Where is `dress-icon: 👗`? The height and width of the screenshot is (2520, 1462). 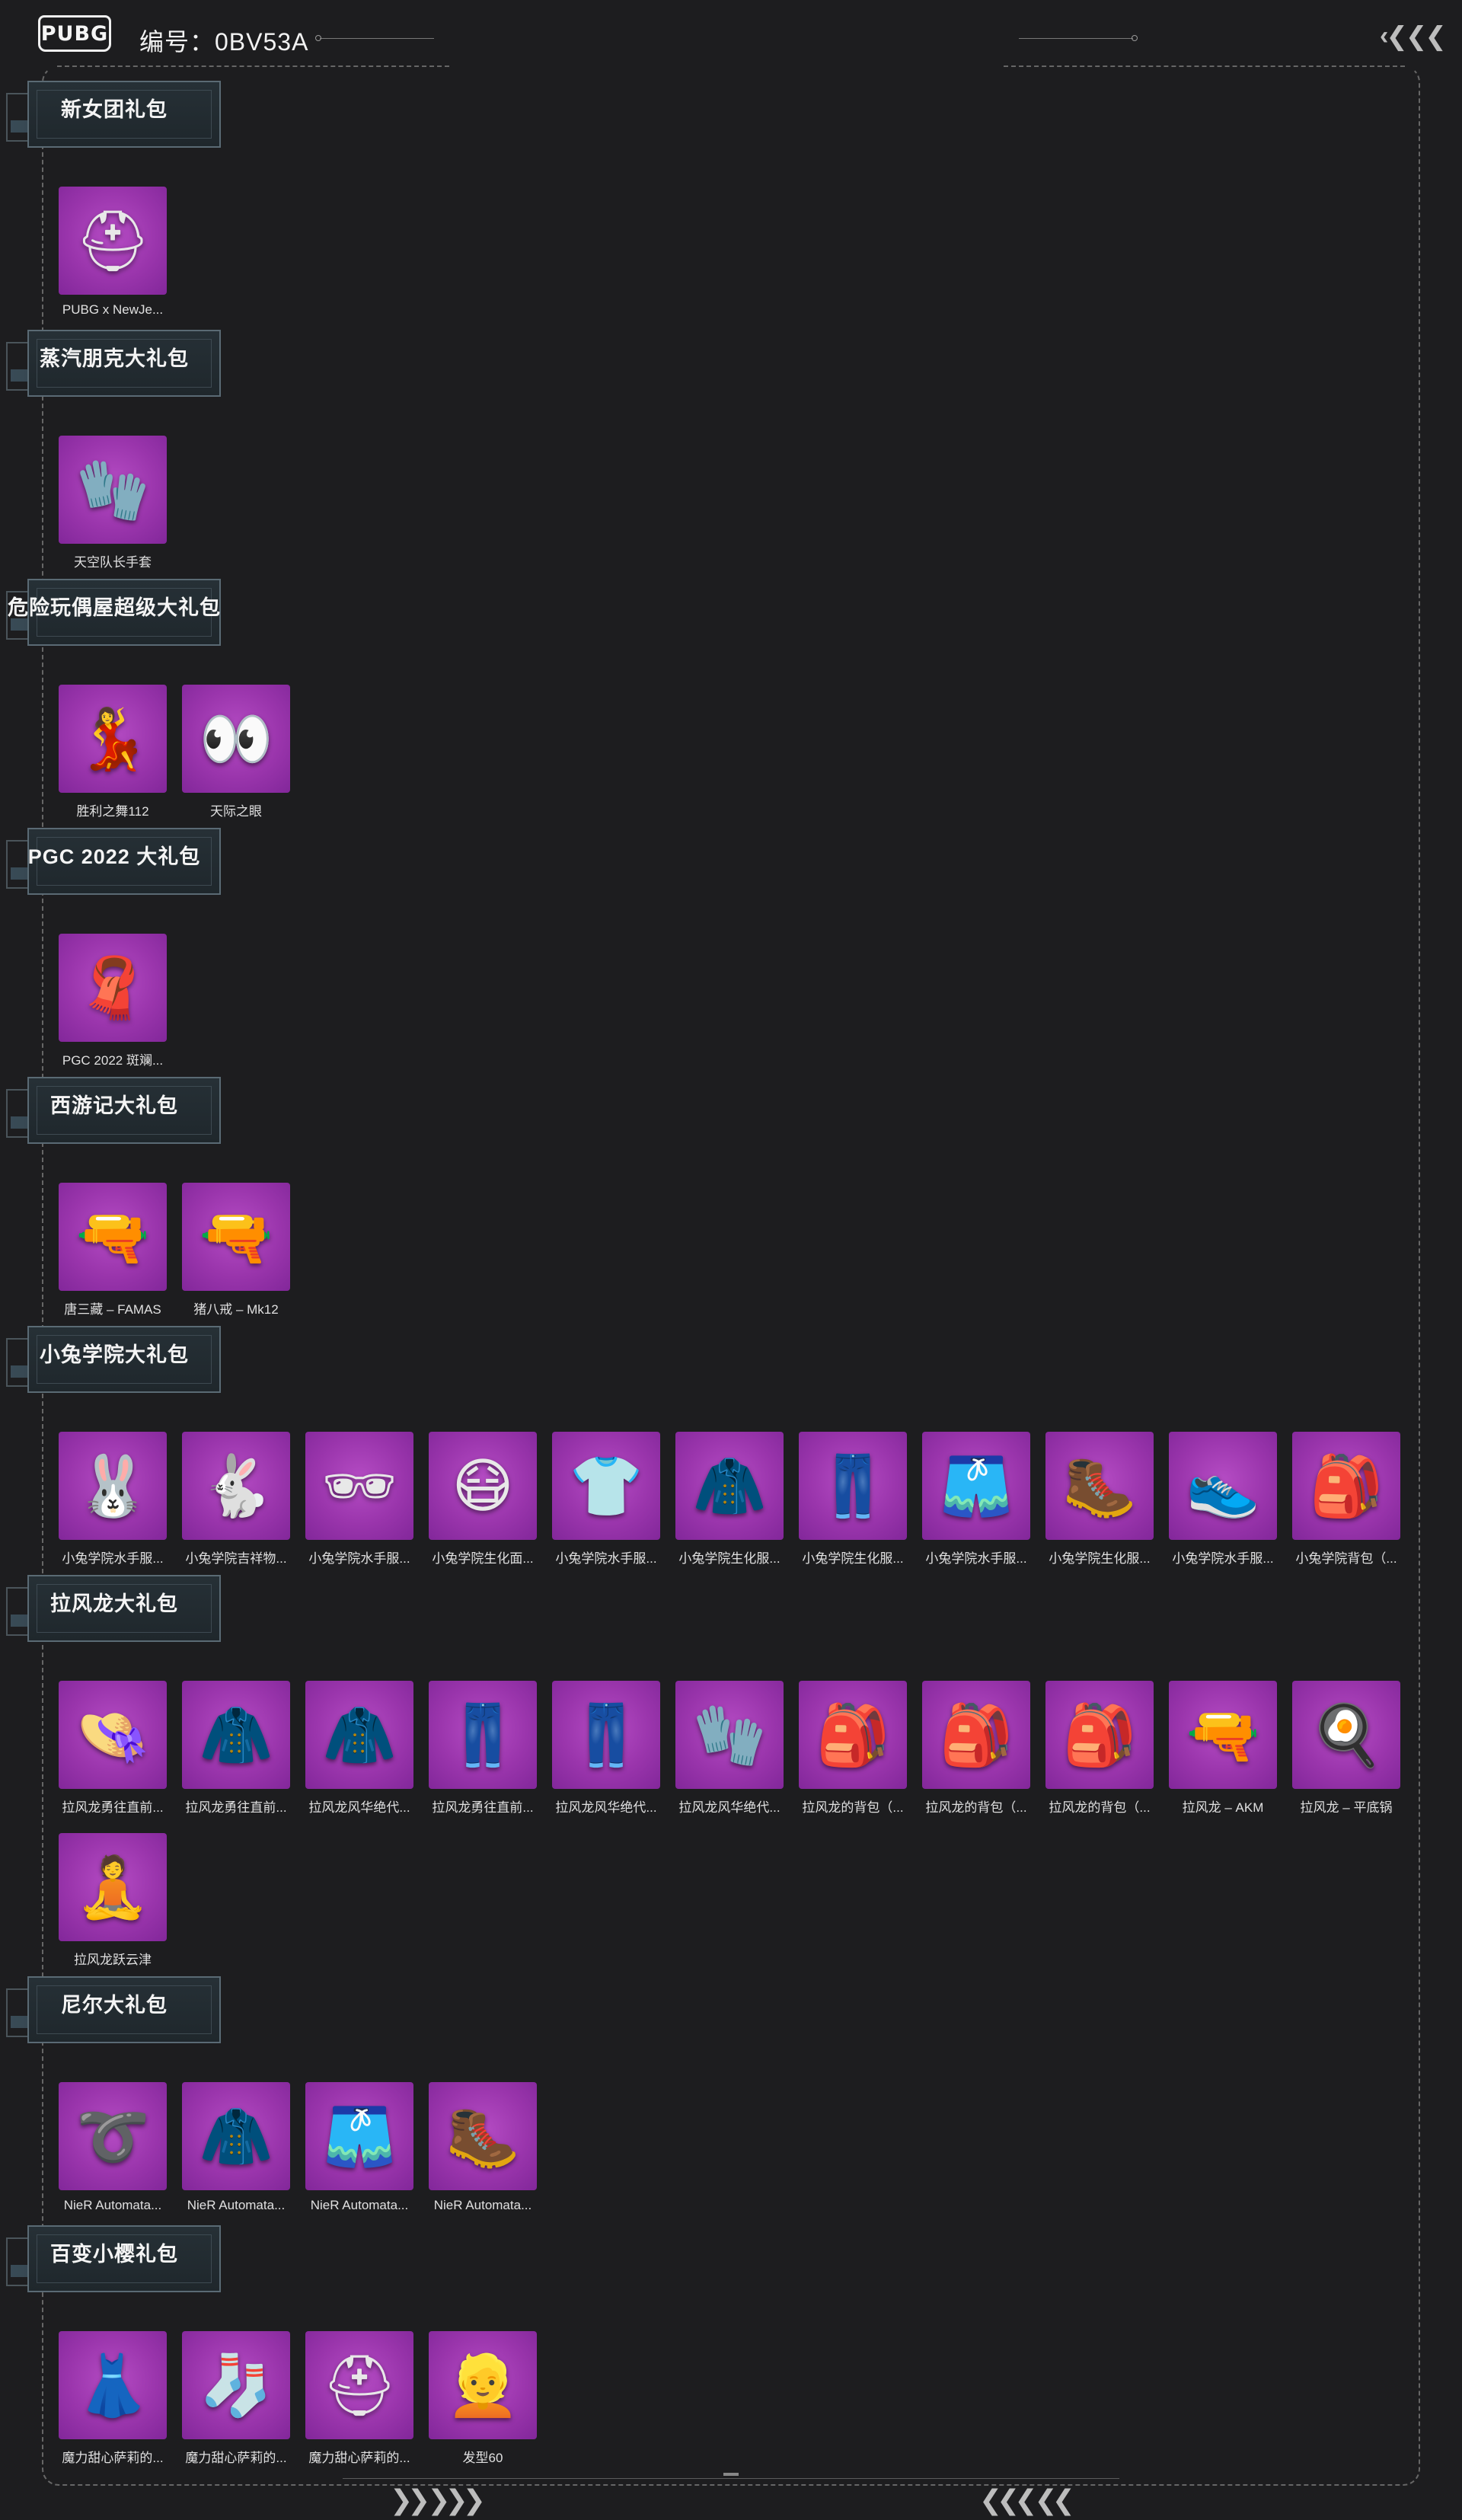 dress-icon: 👗 is located at coordinates (112, 2385).